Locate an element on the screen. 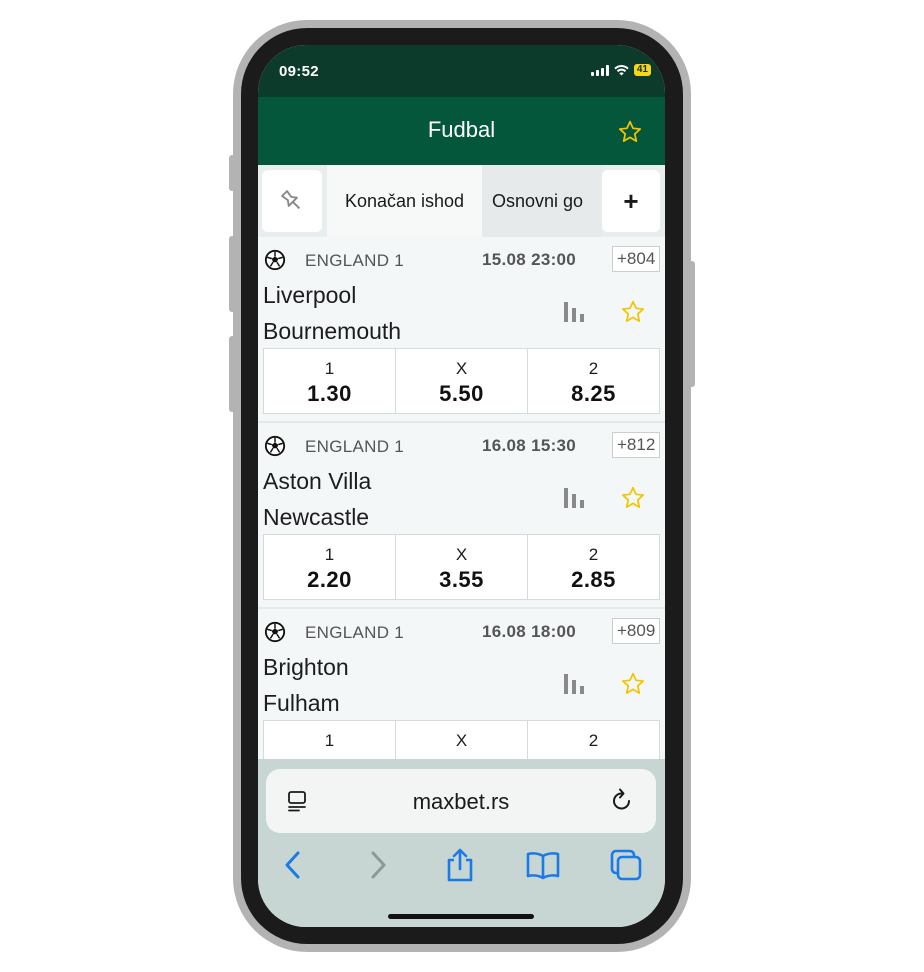  status-icons: 41 is located at coordinates (620, 70).